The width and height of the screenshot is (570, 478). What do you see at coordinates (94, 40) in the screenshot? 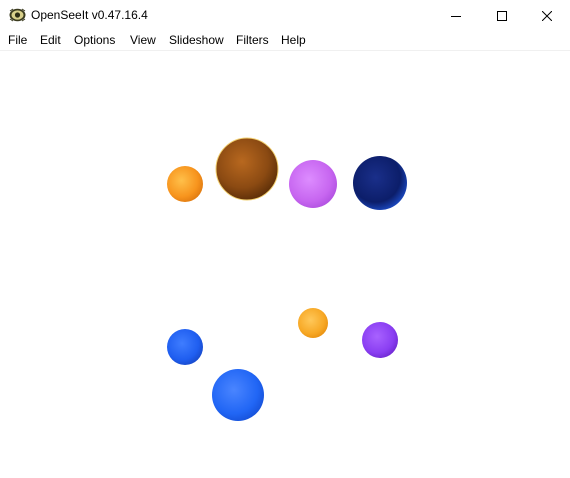
I see `menu-options: Options` at bounding box center [94, 40].